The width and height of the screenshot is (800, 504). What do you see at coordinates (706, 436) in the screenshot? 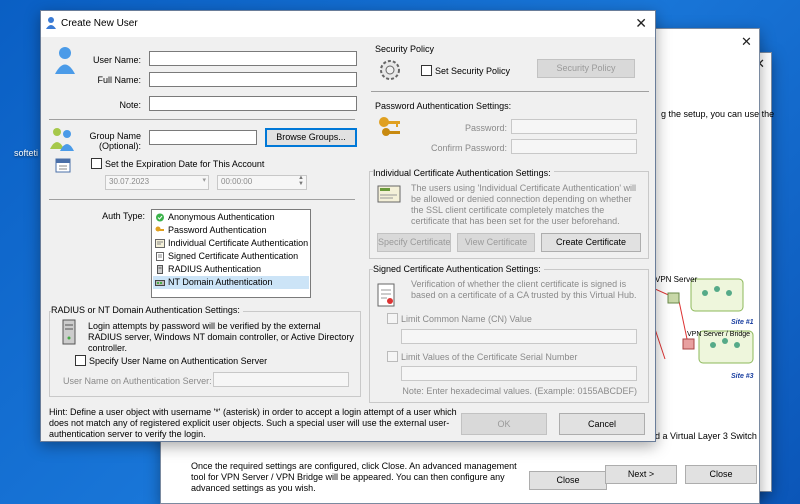
I see `layer3-text: d a Virtual Layer 3 Switch` at bounding box center [706, 436].